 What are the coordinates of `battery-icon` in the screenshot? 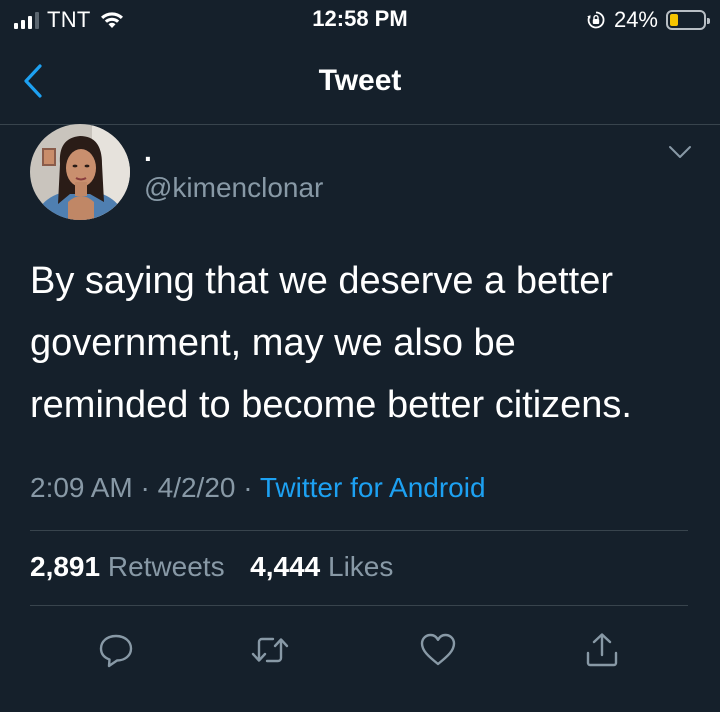 It's located at (688, 20).